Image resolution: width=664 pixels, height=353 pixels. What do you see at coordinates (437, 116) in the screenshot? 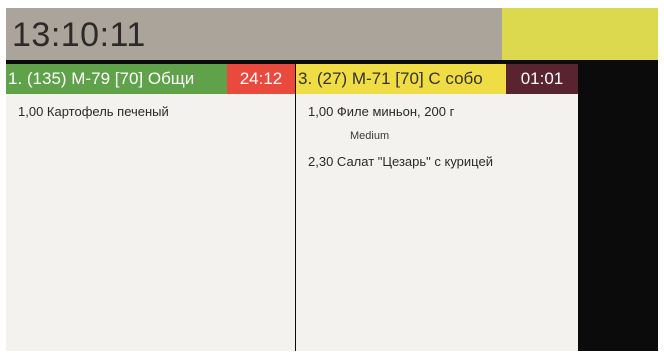
I see `order-item: 1,00 Филе миньон, 200 г` at bounding box center [437, 116].